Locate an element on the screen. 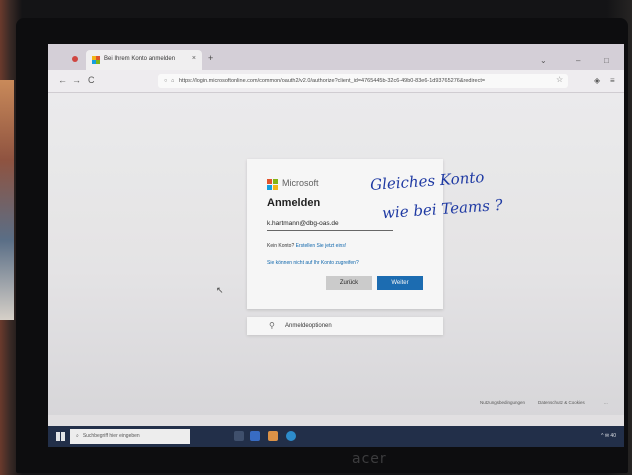 The width and height of the screenshot is (632, 475). lock-icon: ⌂ is located at coordinates (173, 81).